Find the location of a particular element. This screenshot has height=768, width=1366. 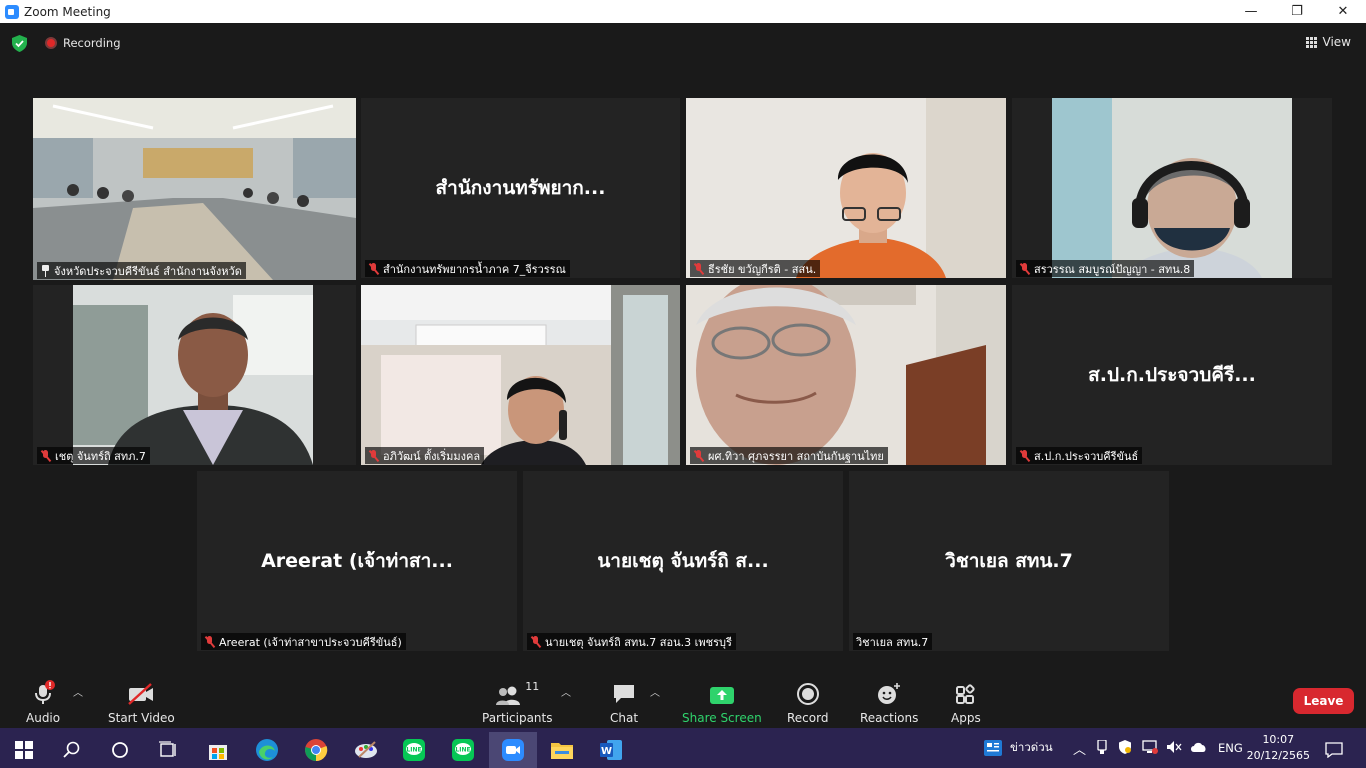

participant-name: เชตุ จันทร์ถิ สทภ.7 is located at coordinates (100, 456).